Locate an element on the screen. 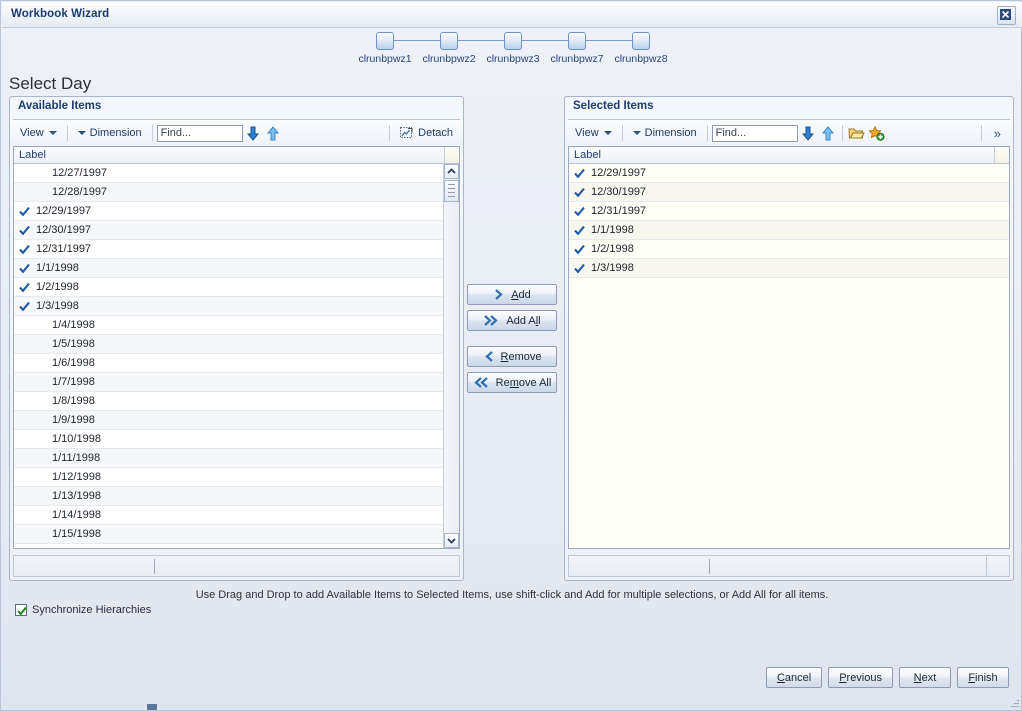 This screenshot has width=1022, height=711. close-button is located at coordinates (1006, 15).